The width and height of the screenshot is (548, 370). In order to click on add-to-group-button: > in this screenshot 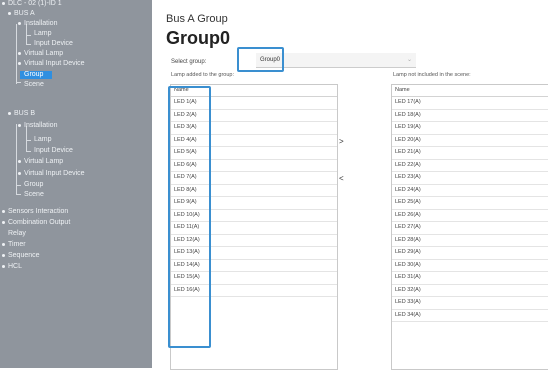, I will do `click(341, 141)`.